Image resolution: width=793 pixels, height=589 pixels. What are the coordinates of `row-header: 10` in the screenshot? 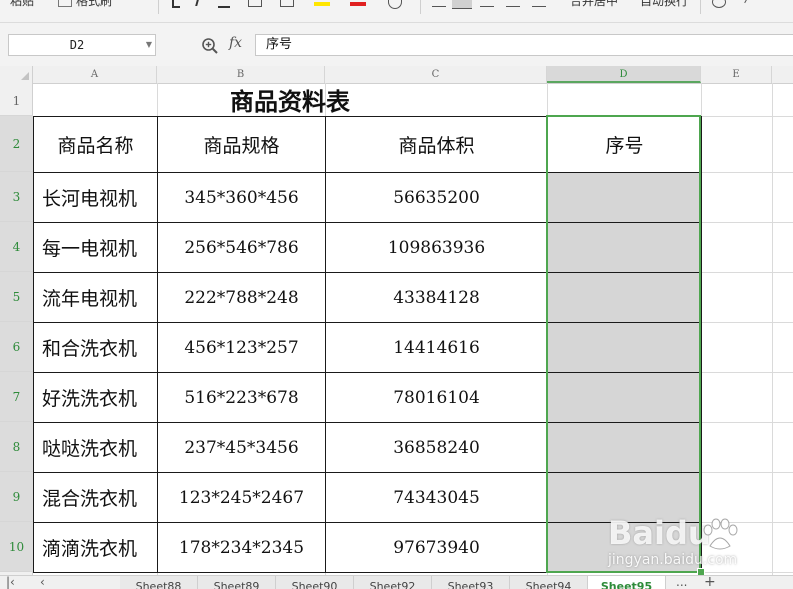 It's located at (16, 547).